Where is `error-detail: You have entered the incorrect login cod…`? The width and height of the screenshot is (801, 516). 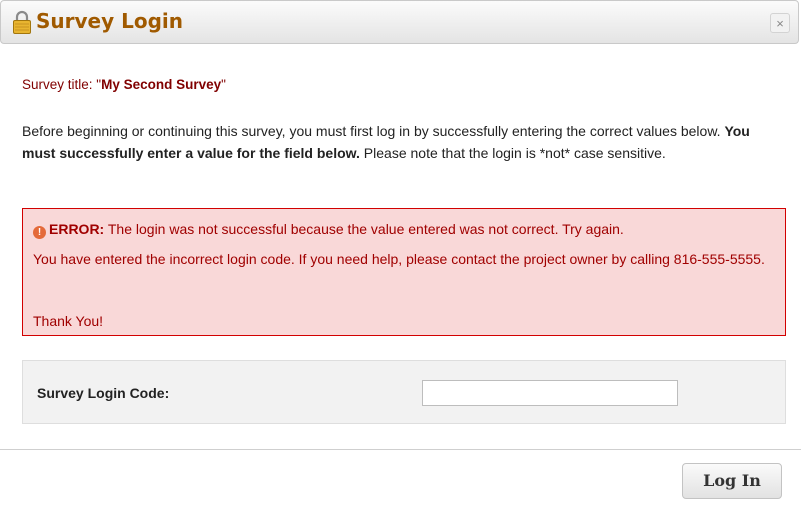
error-detail: You have entered the incorrect login cod… is located at coordinates (399, 259).